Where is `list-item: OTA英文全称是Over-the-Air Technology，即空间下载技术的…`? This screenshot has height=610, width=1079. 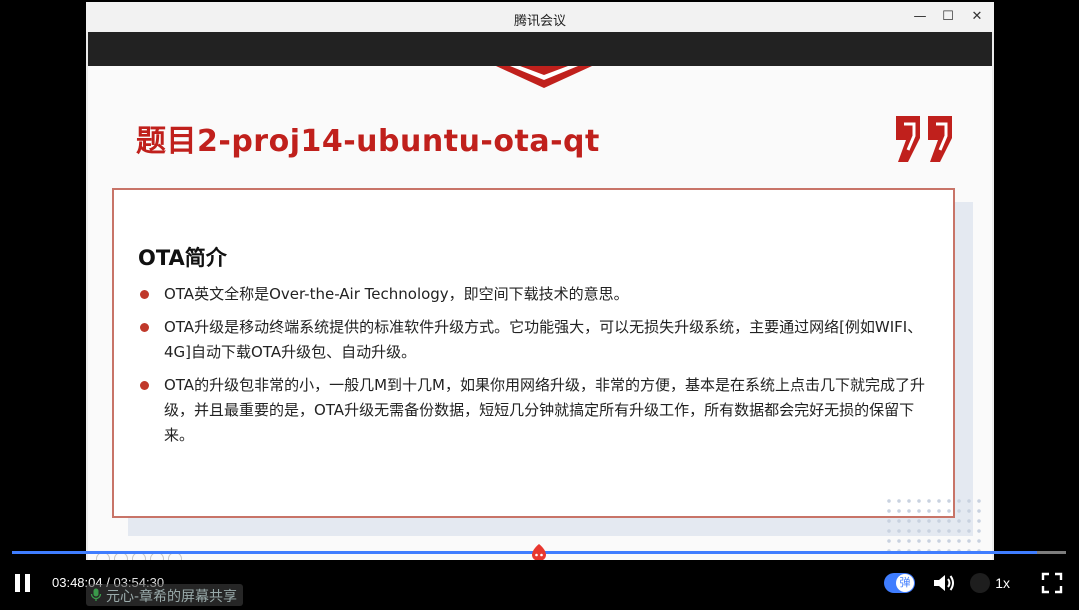
list-item: OTA英文全称是Over-the-Air Technology，即空间下载技术的… is located at coordinates (538, 294).